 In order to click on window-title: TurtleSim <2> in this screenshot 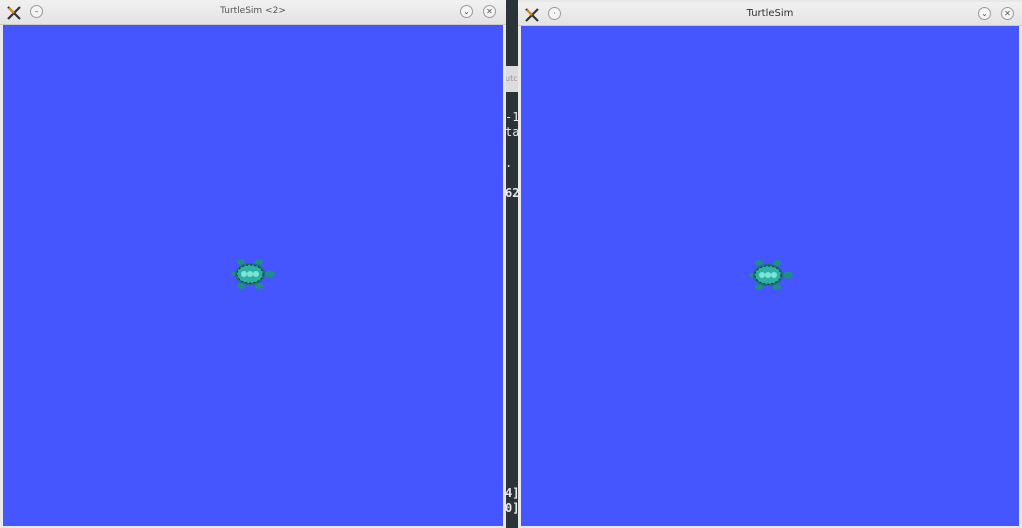, I will do `click(253, 11)`.